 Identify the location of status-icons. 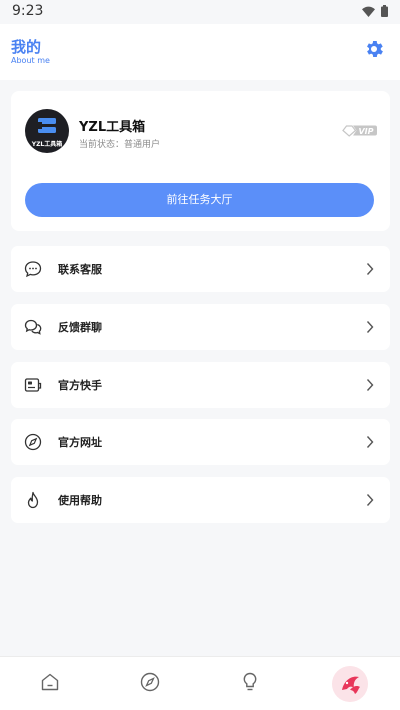
(375, 11).